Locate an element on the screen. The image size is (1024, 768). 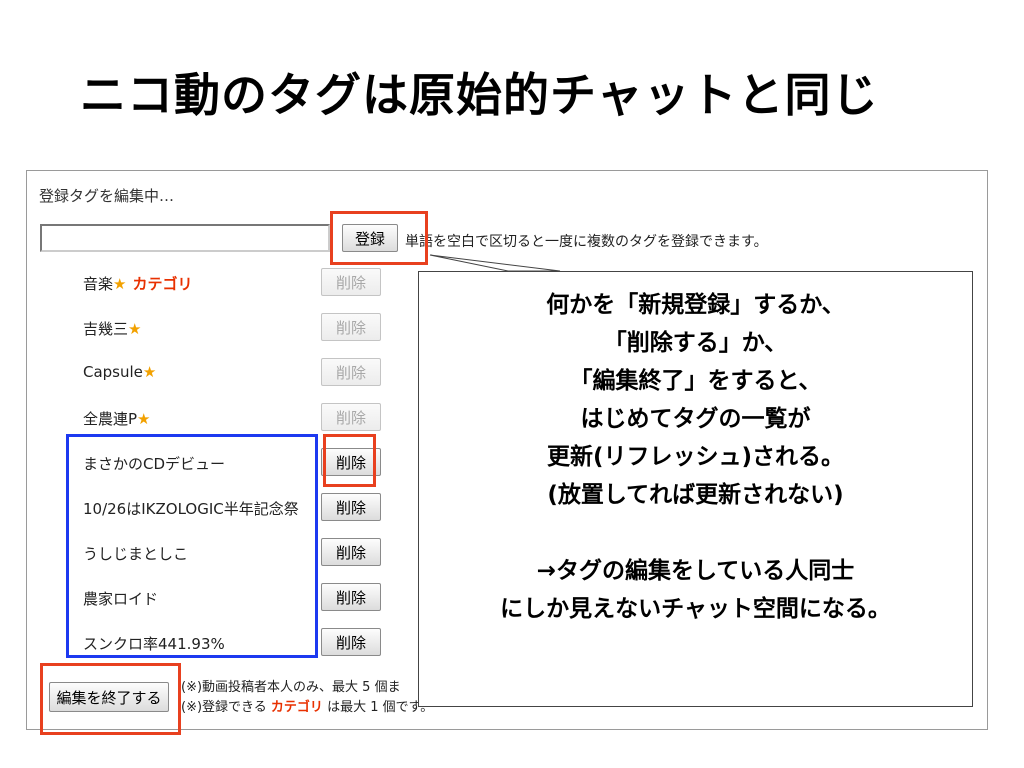
callout-line: にしか見えないチャット空間になる。 is located at coordinates (695, 609).